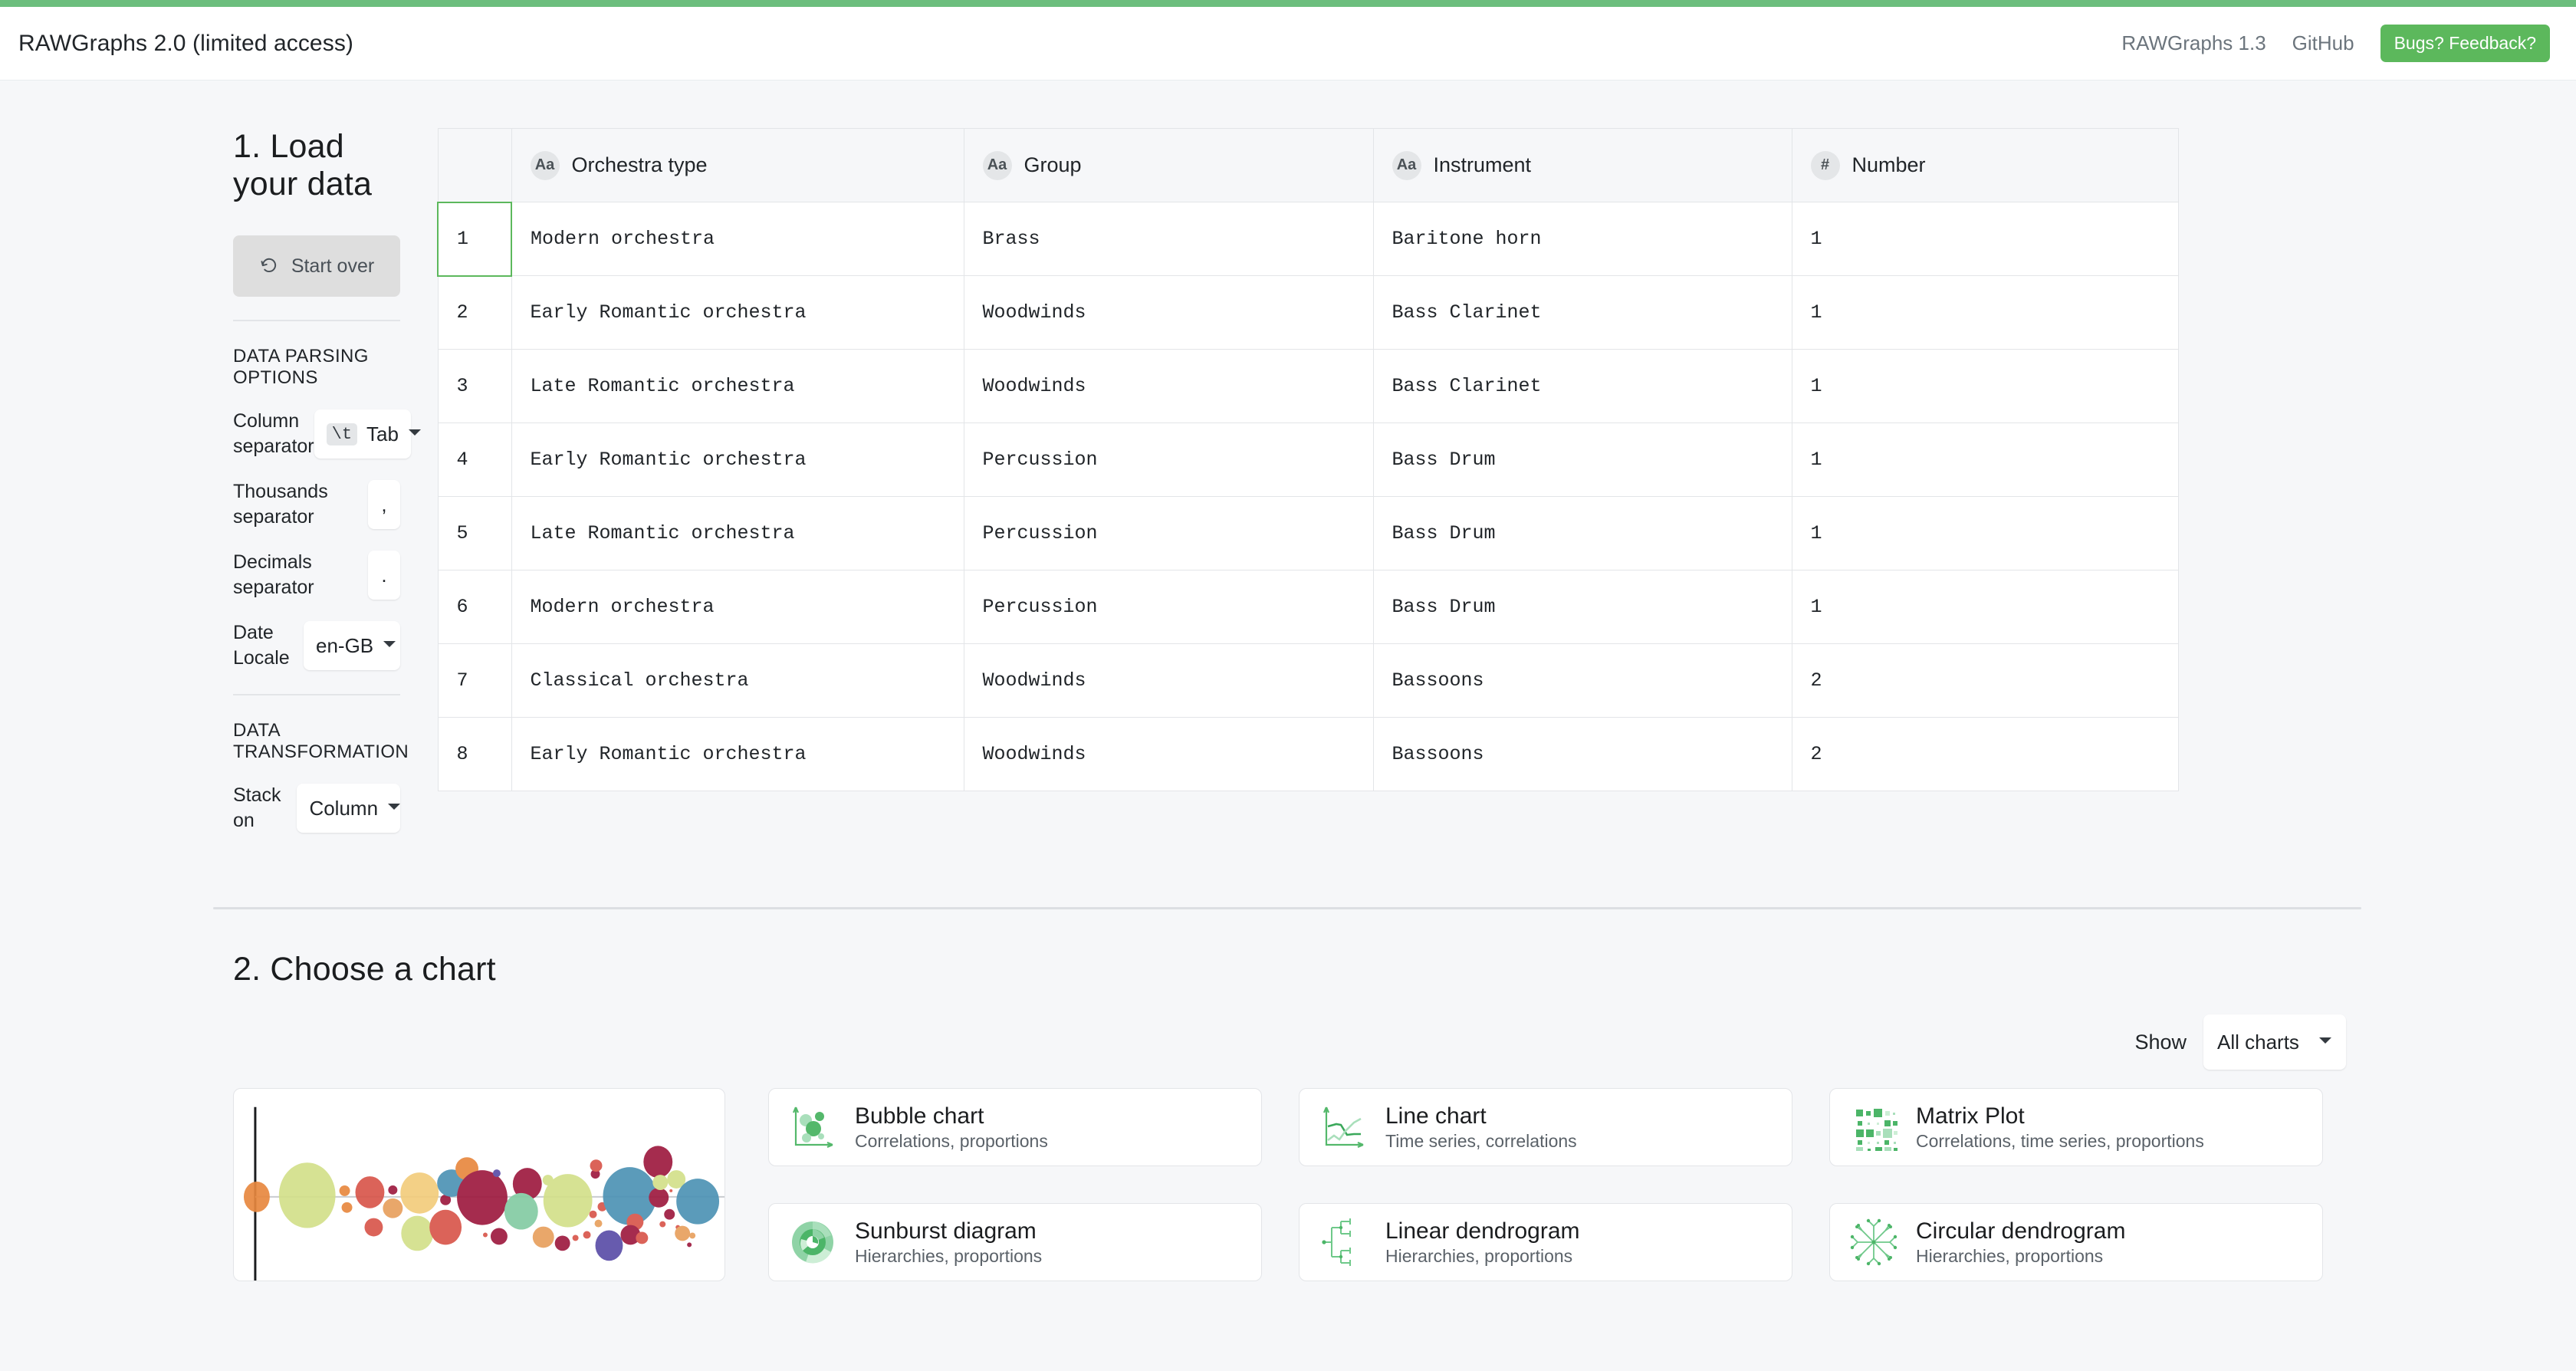 The image size is (2576, 1371). What do you see at coordinates (813, 1242) in the screenshot?
I see `sunburst-diagram-icon` at bounding box center [813, 1242].